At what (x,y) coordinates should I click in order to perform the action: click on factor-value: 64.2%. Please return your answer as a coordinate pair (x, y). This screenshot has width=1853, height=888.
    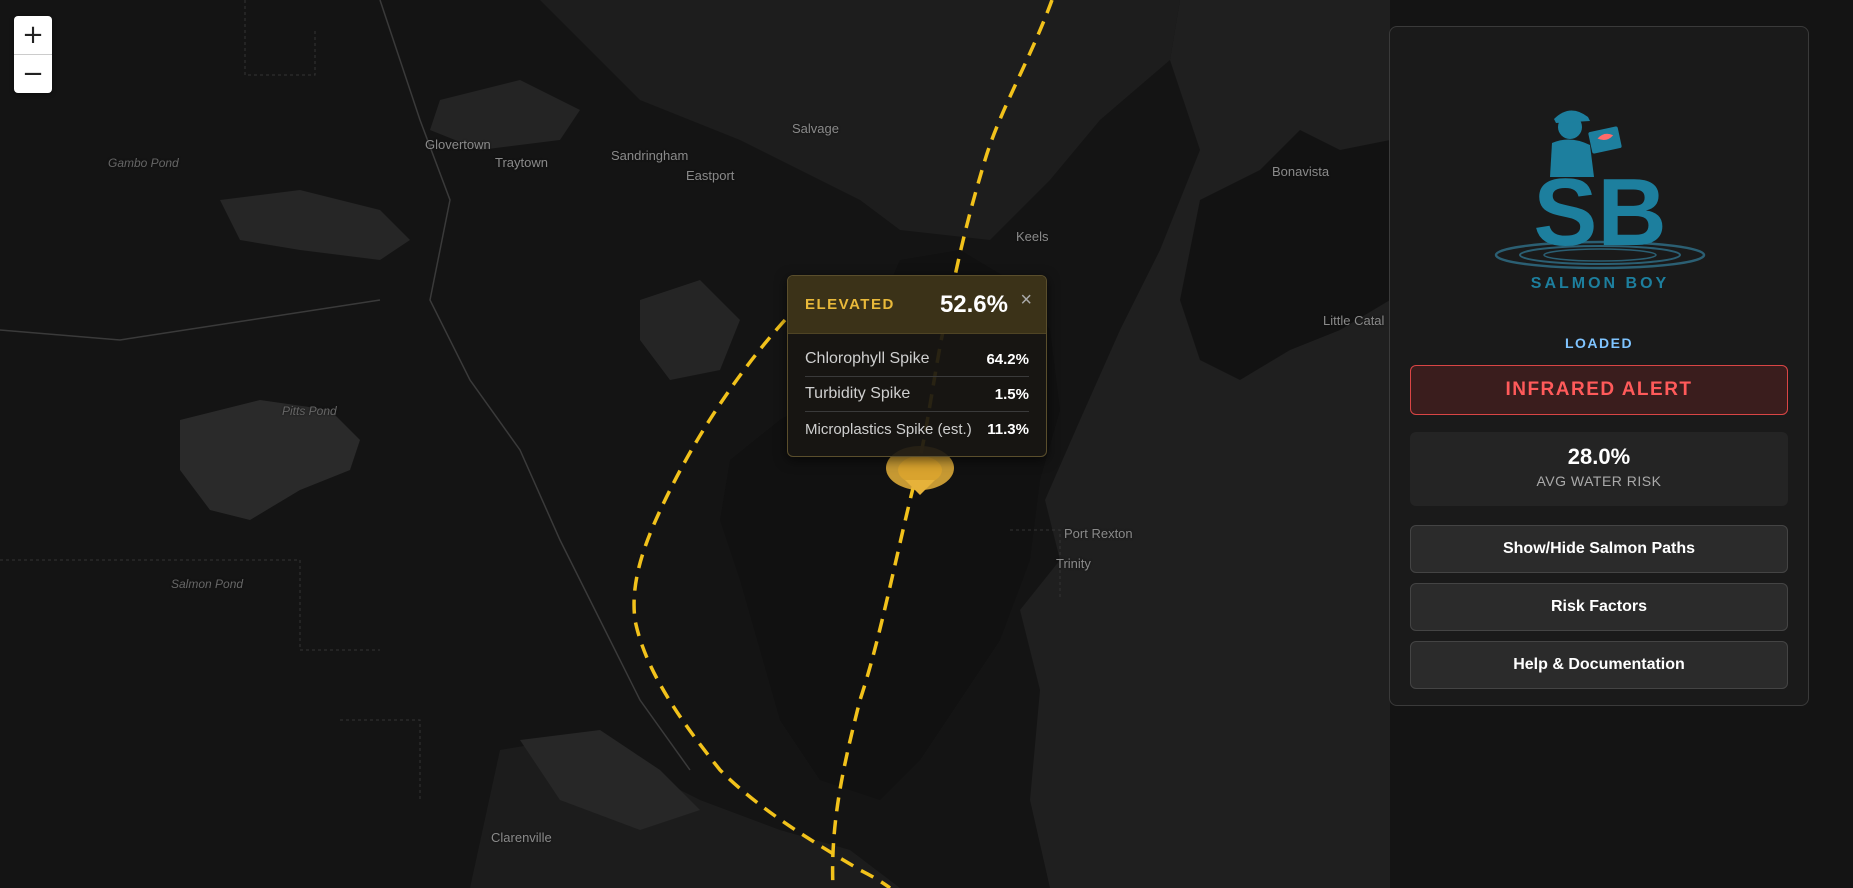
    Looking at the image, I should click on (1007, 359).